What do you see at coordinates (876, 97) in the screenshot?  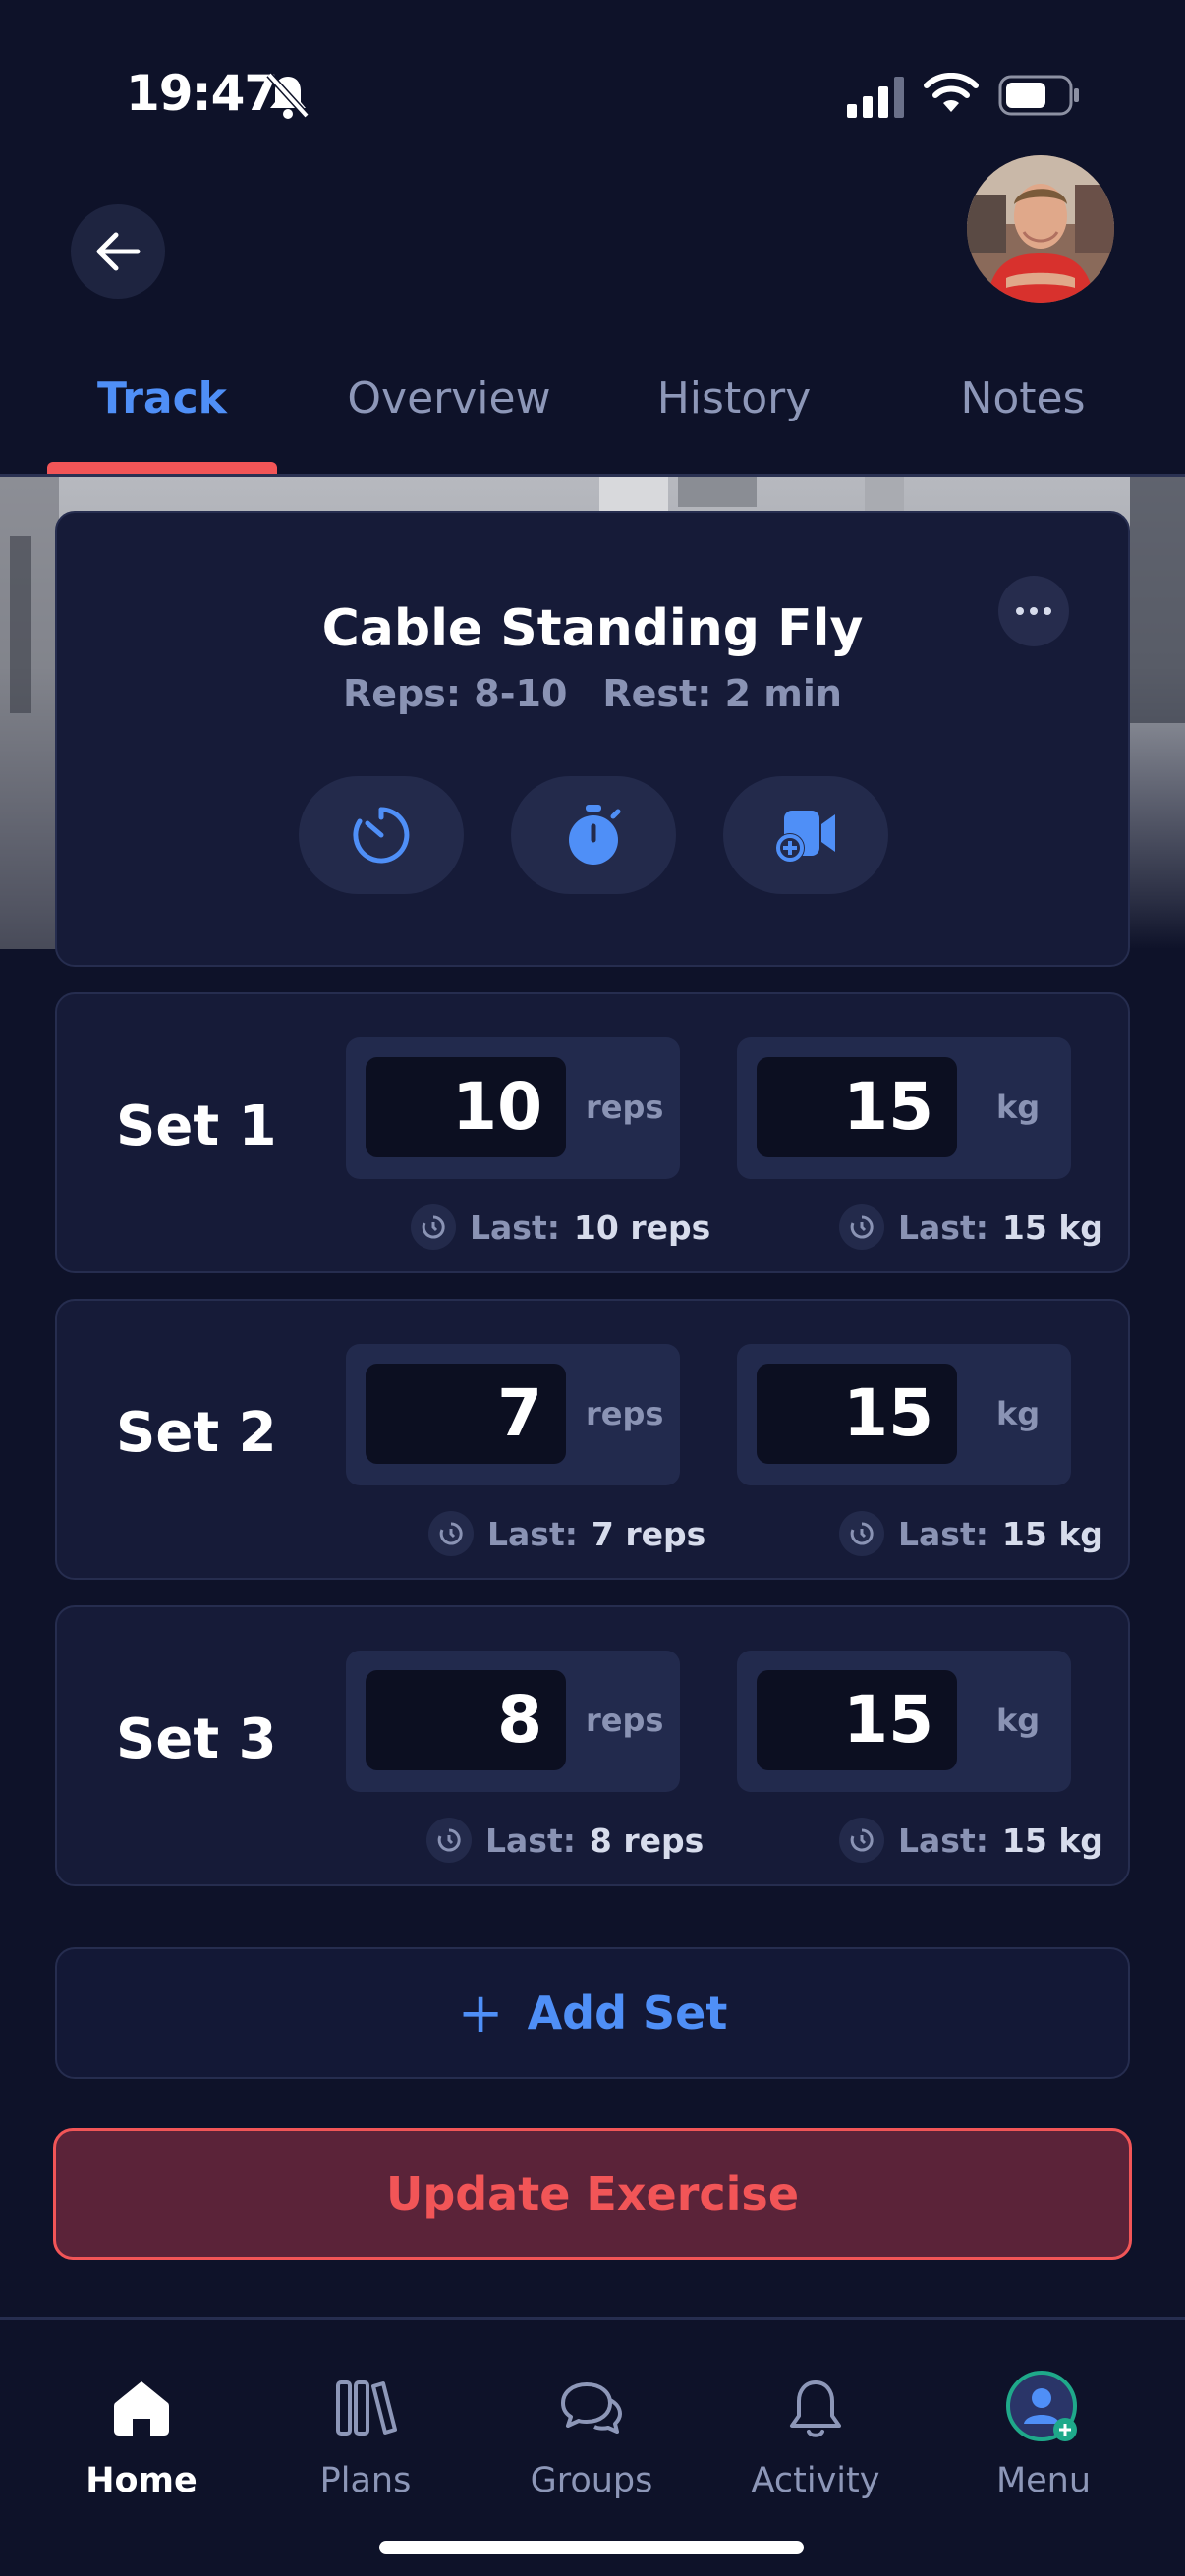 I see `cellular-signal-icon` at bounding box center [876, 97].